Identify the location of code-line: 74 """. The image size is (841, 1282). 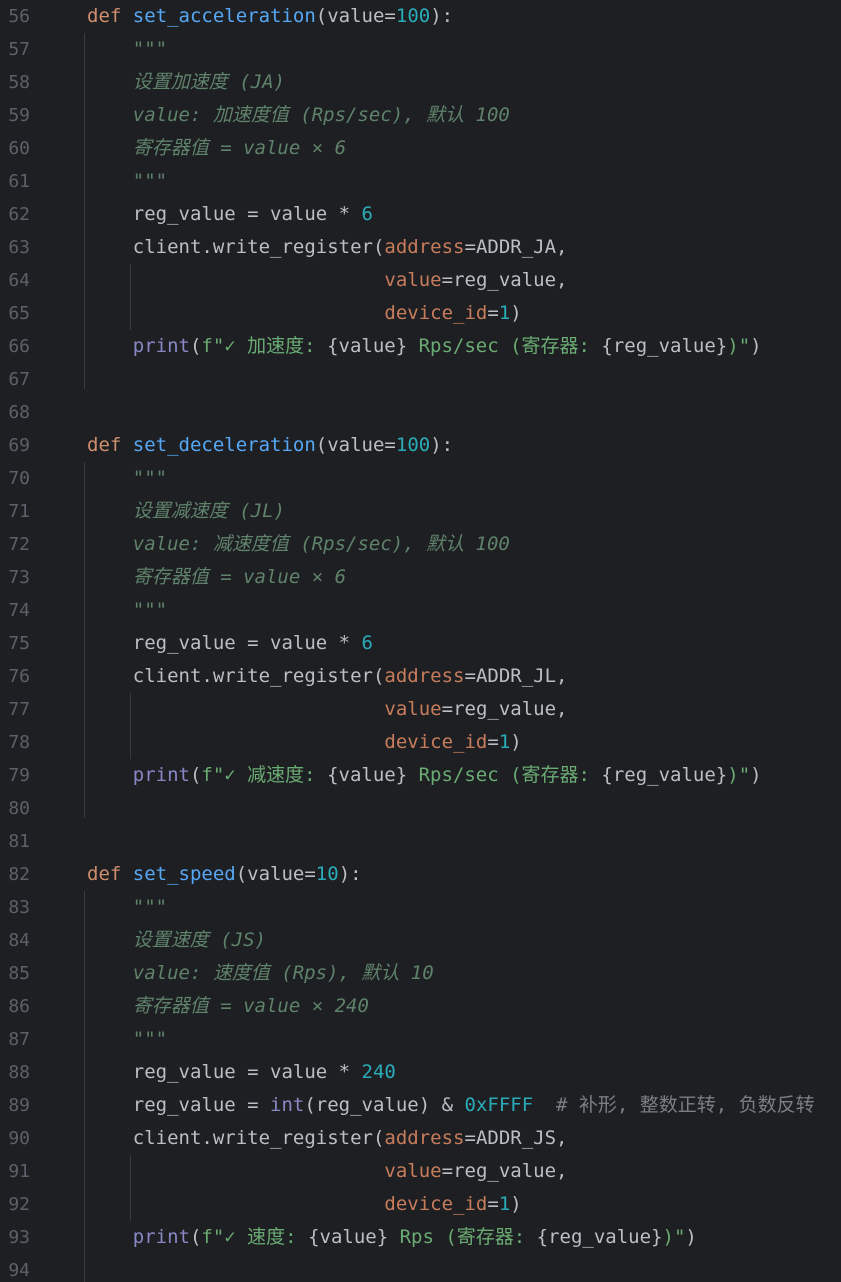
(420, 610).